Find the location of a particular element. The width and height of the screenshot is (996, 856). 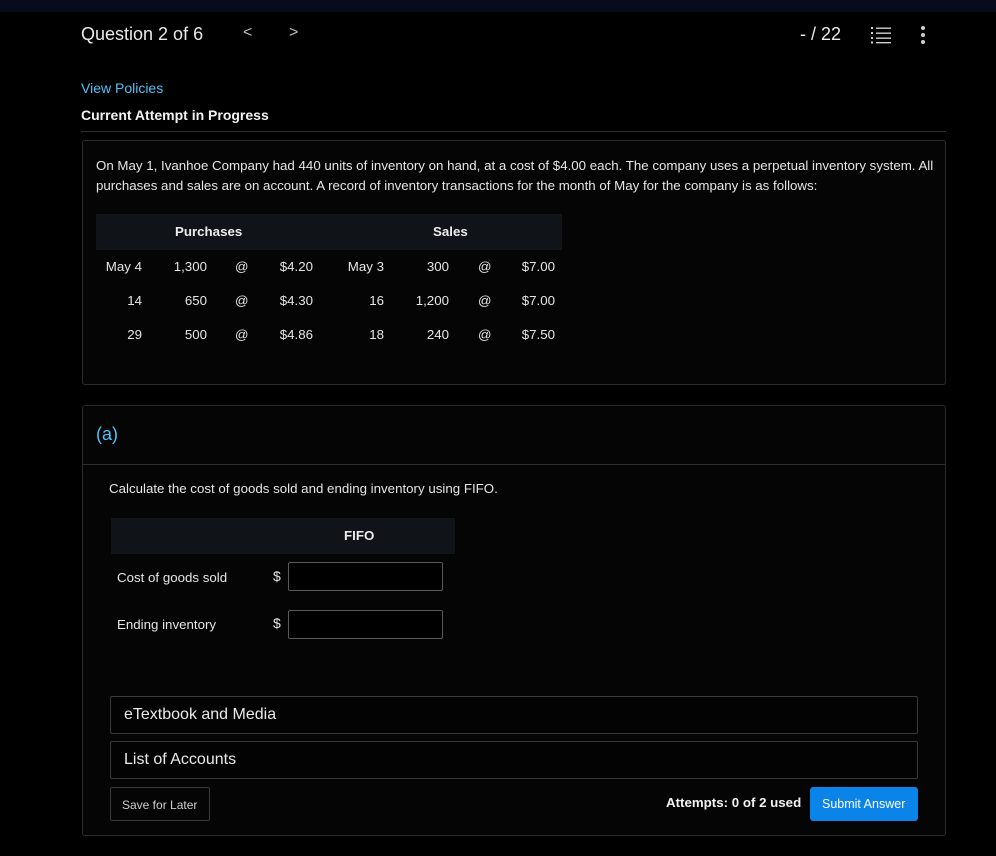

table-cell: 500 is located at coordinates (195, 334).